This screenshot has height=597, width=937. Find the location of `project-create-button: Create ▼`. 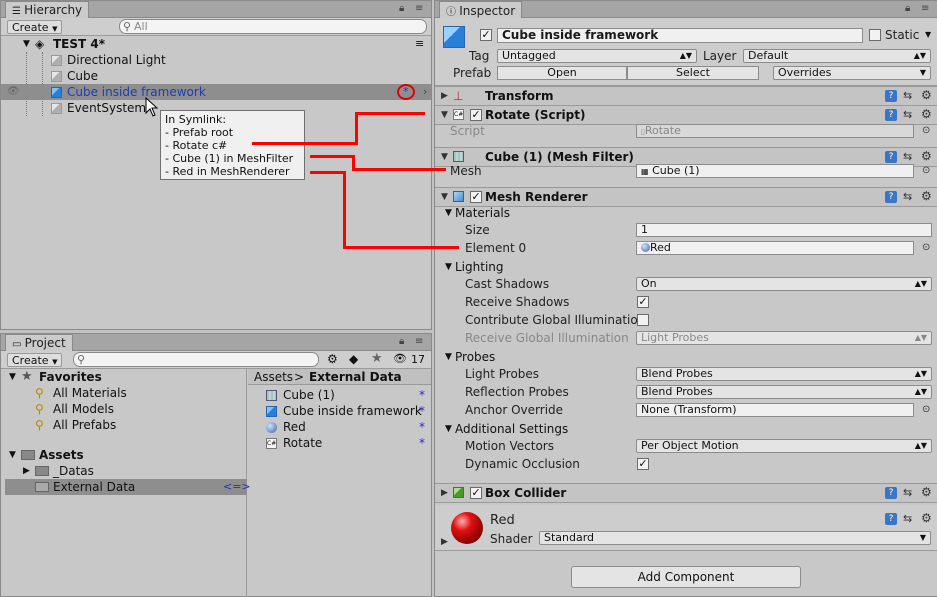

project-create-button: Create ▼ is located at coordinates (35, 360).